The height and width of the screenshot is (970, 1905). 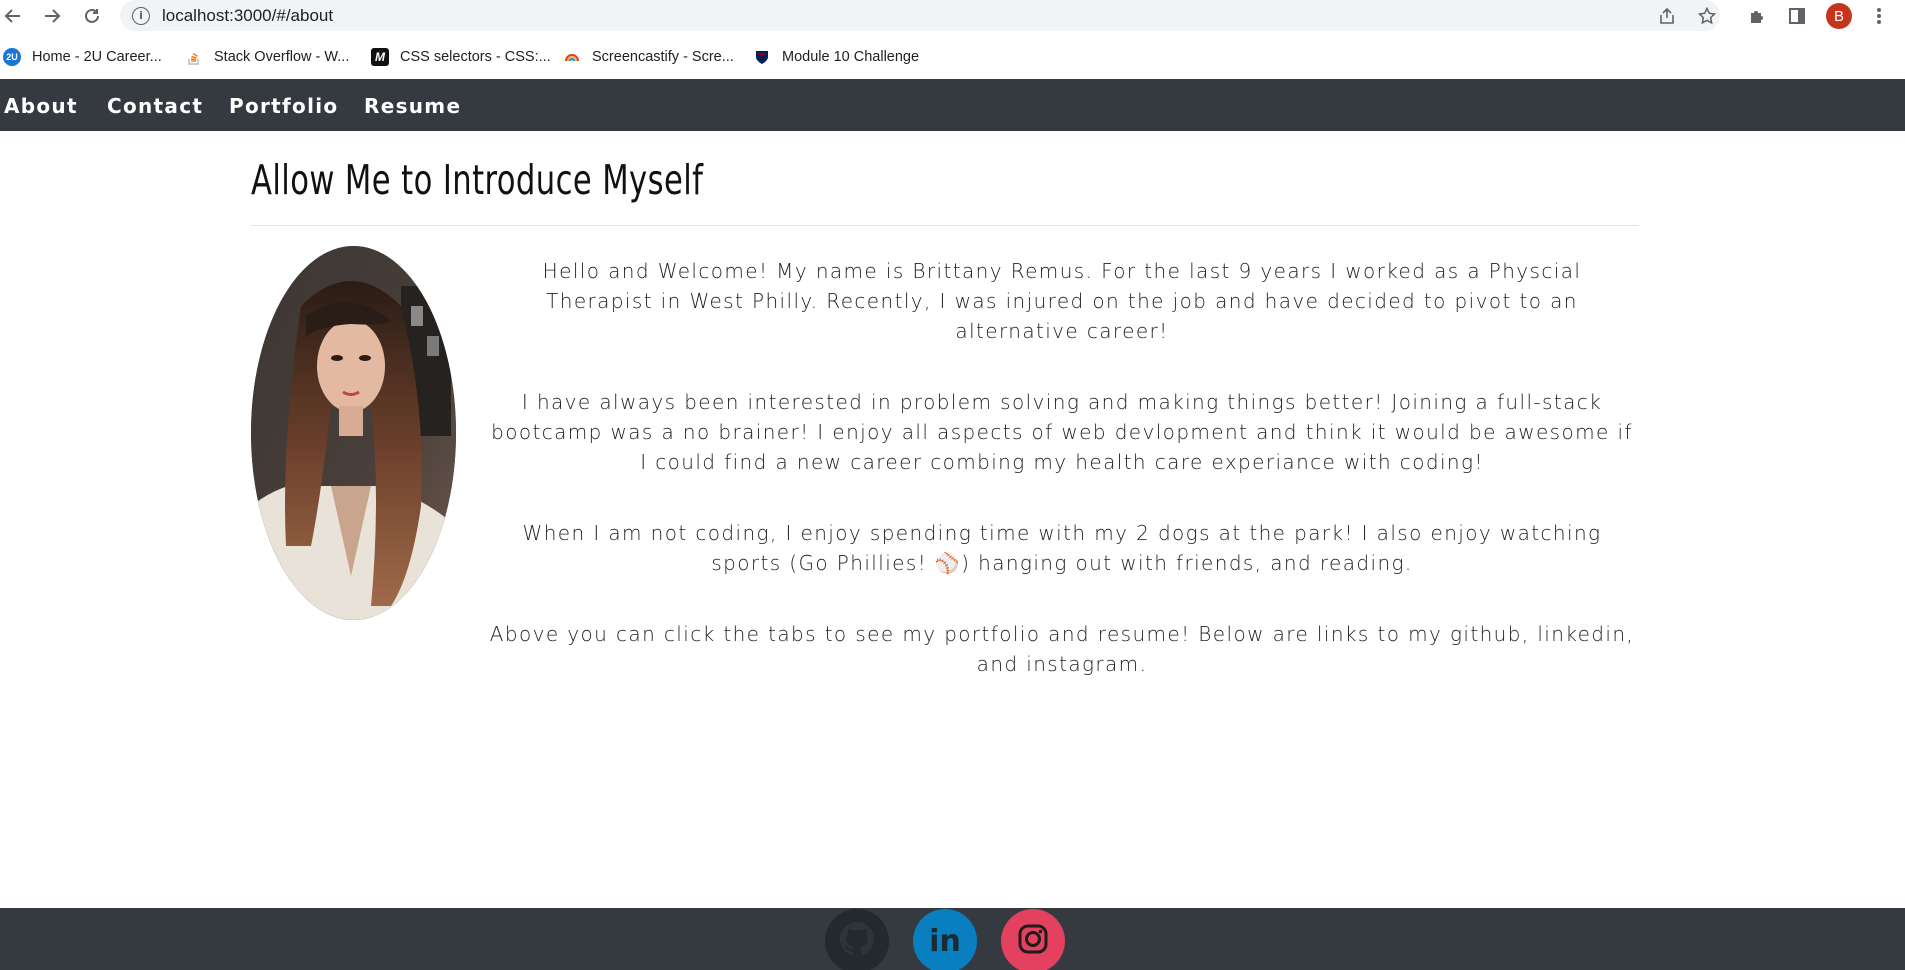 What do you see at coordinates (41, 106) in the screenshot?
I see `nav-about: About` at bounding box center [41, 106].